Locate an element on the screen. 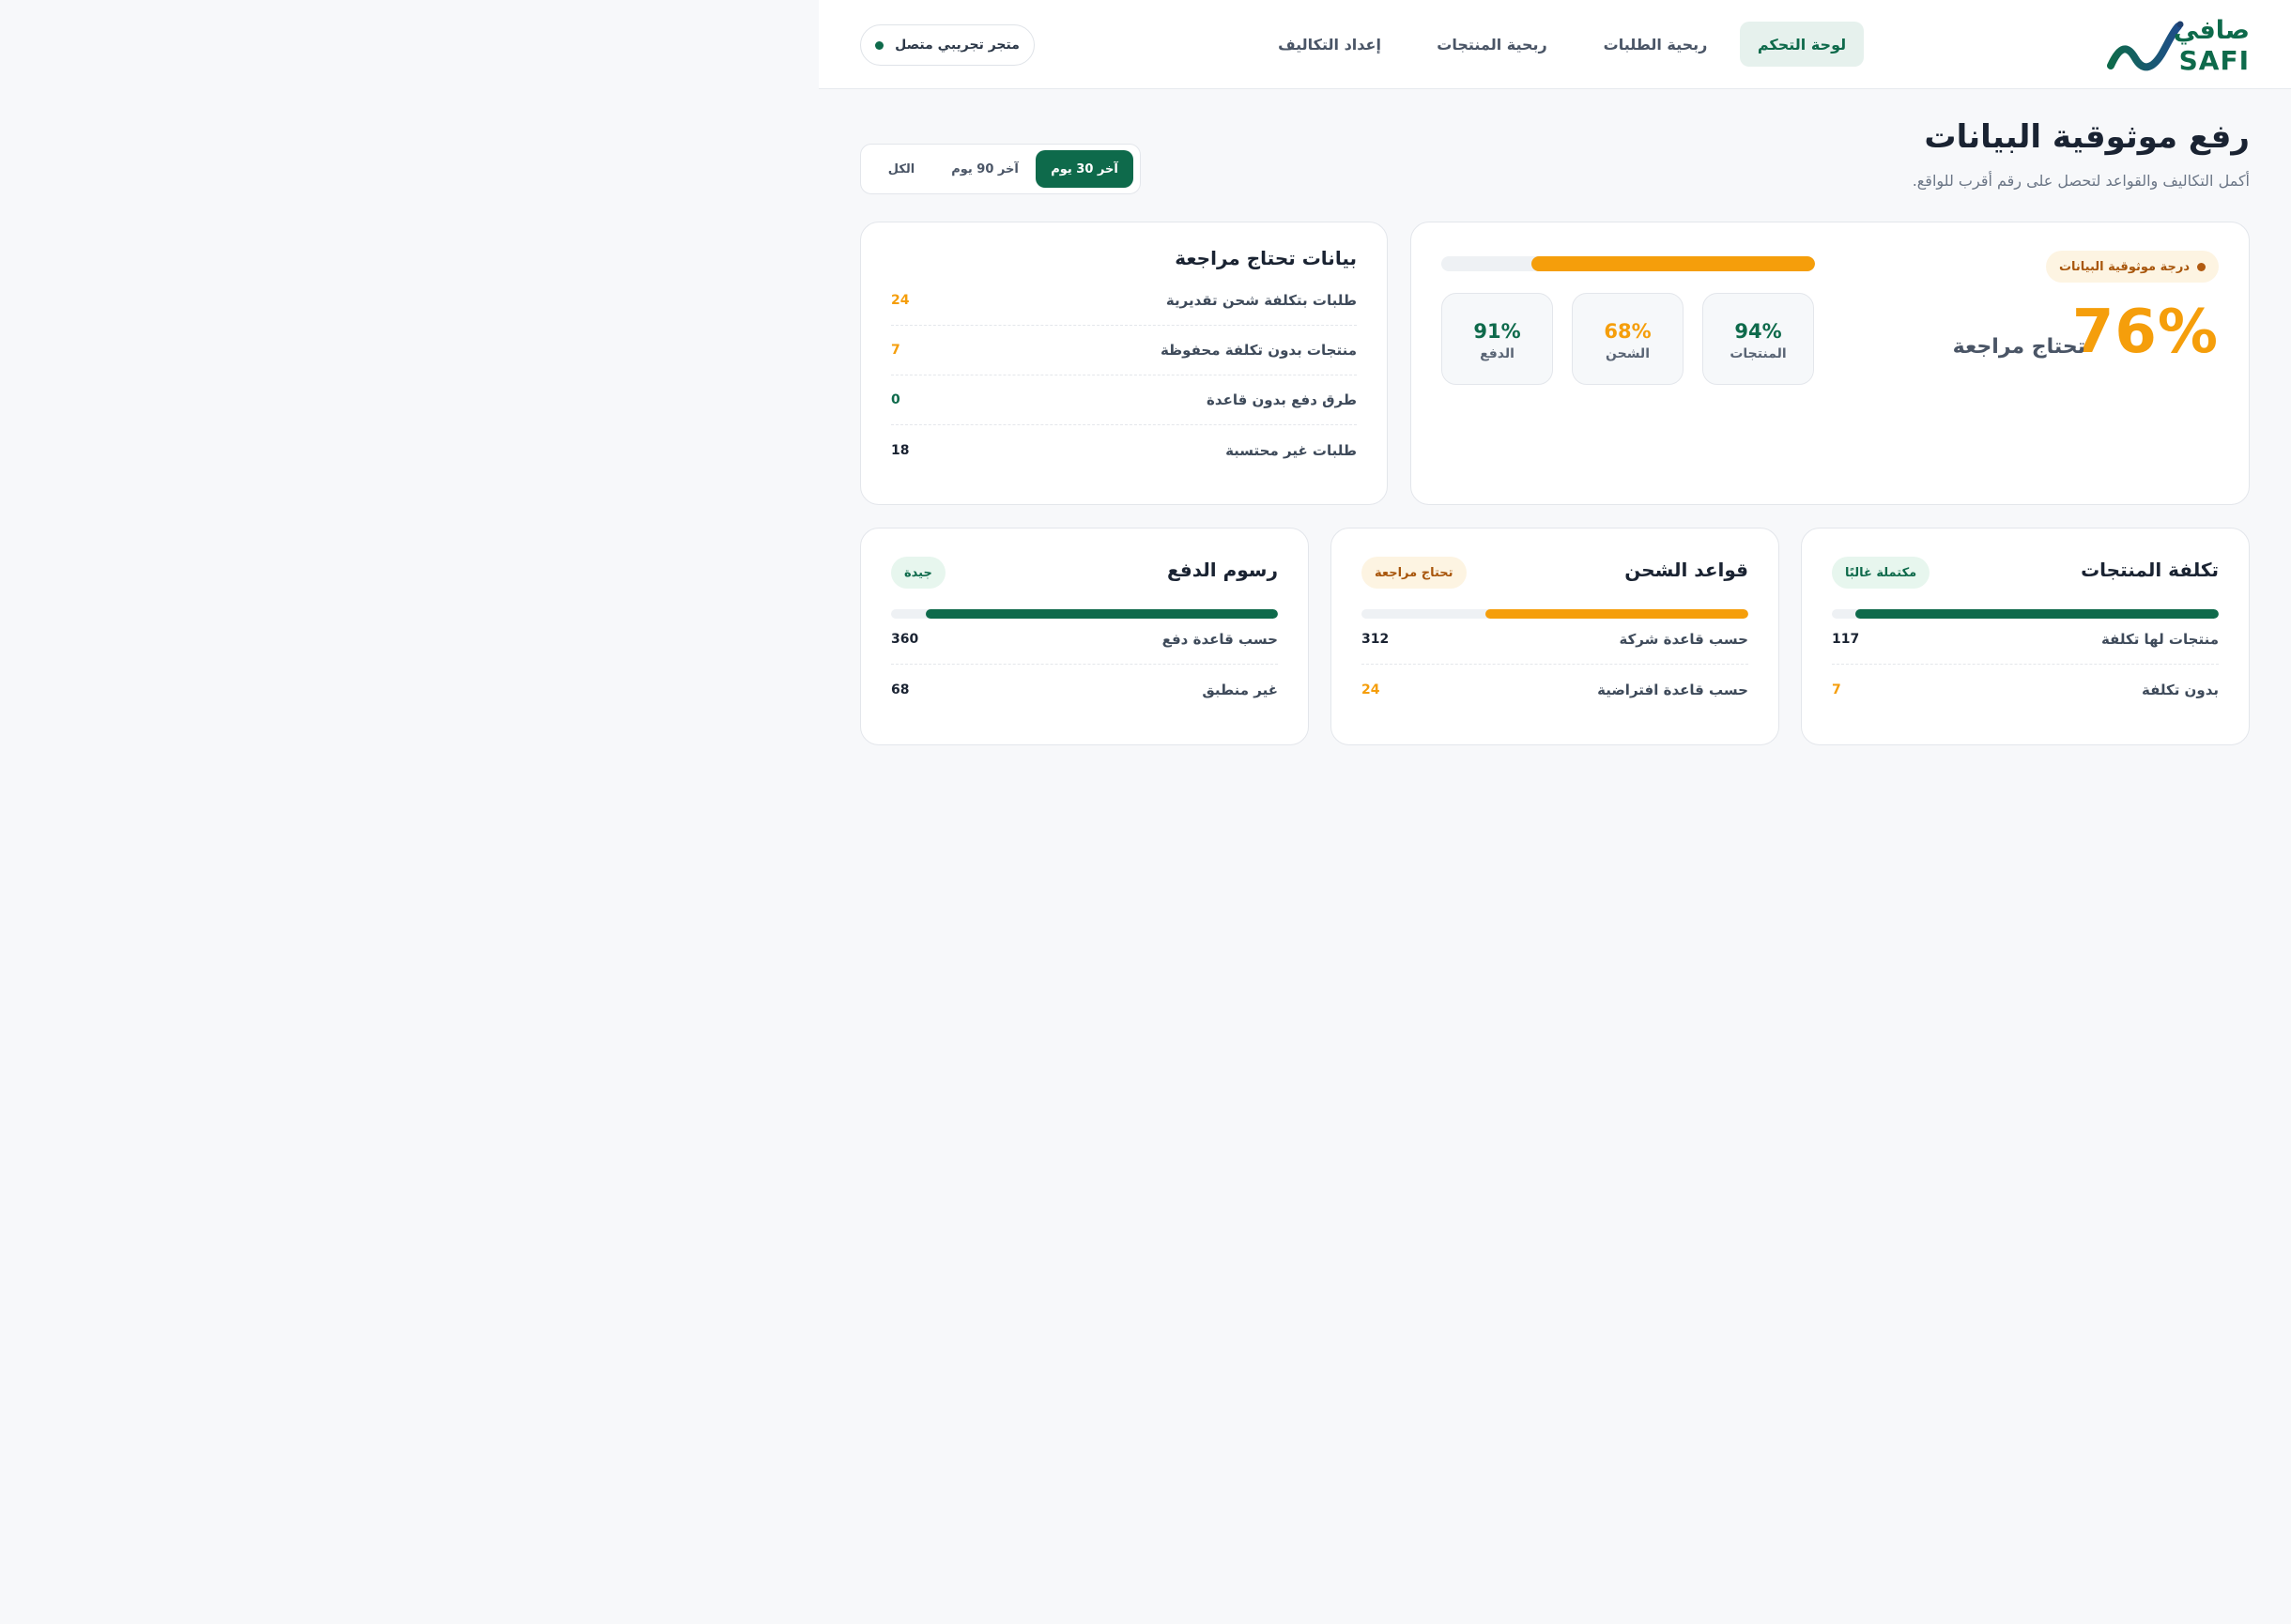 Image resolution: width=2291 pixels, height=1624 pixels. review-row: طلبات غير محتسبة 18 is located at coordinates (1124, 450).